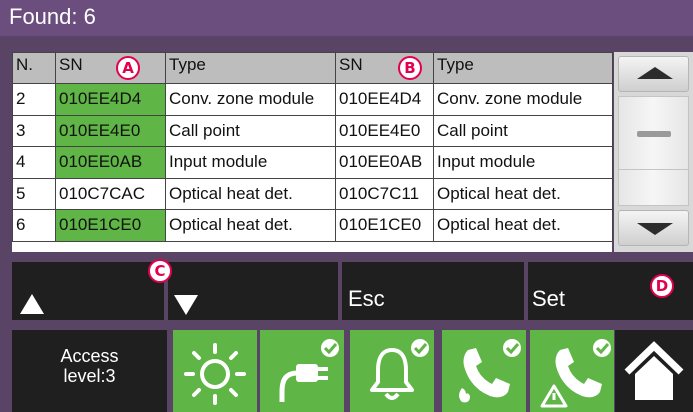 The image size is (693, 412). I want to click on home-button, so click(654, 371).